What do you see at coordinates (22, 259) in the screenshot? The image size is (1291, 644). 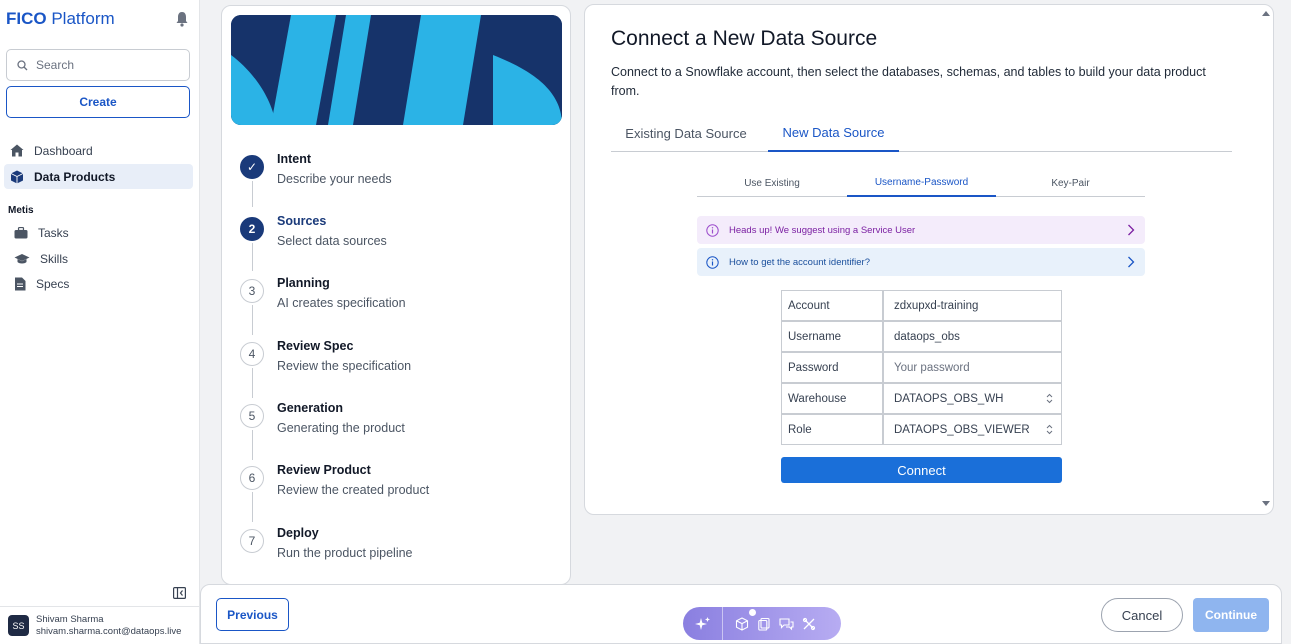 I see `graduation-cap-icon` at bounding box center [22, 259].